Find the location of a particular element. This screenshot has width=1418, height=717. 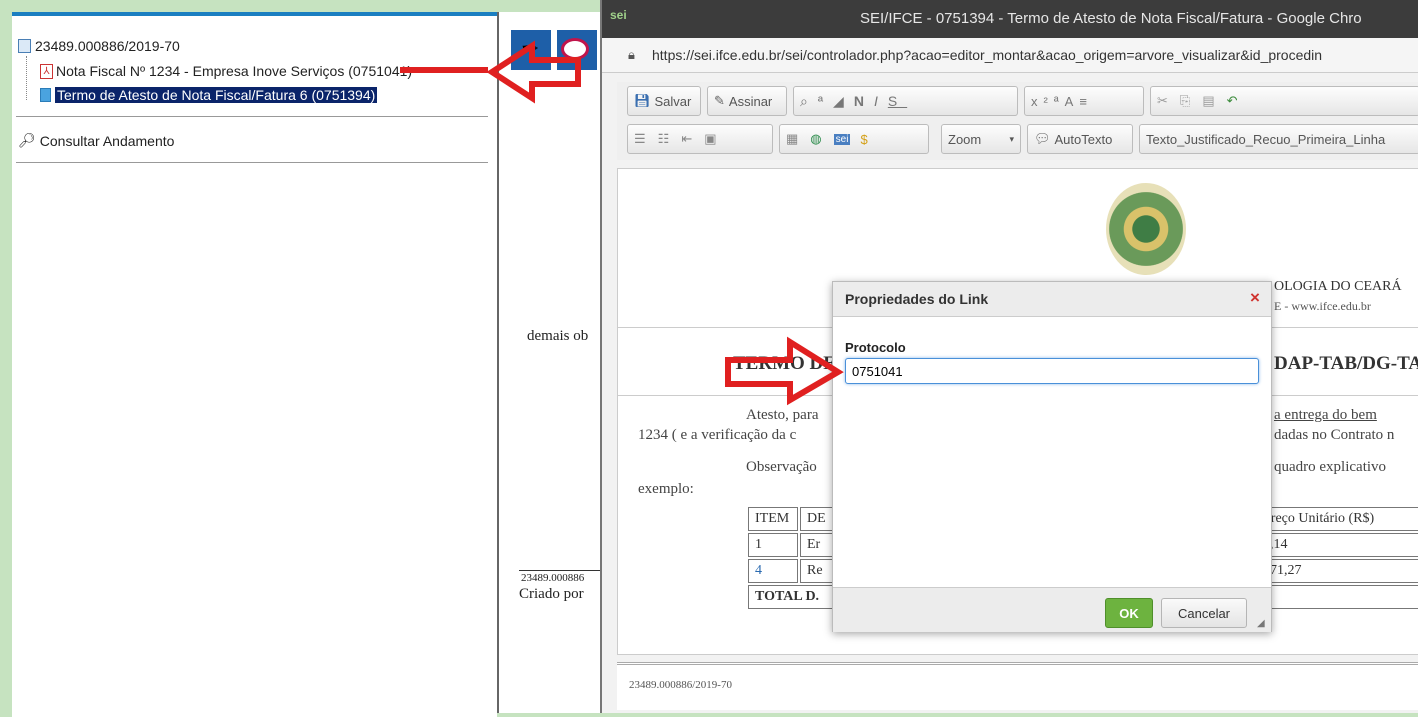

annotation-arrow-right is located at coordinates (784, 371).